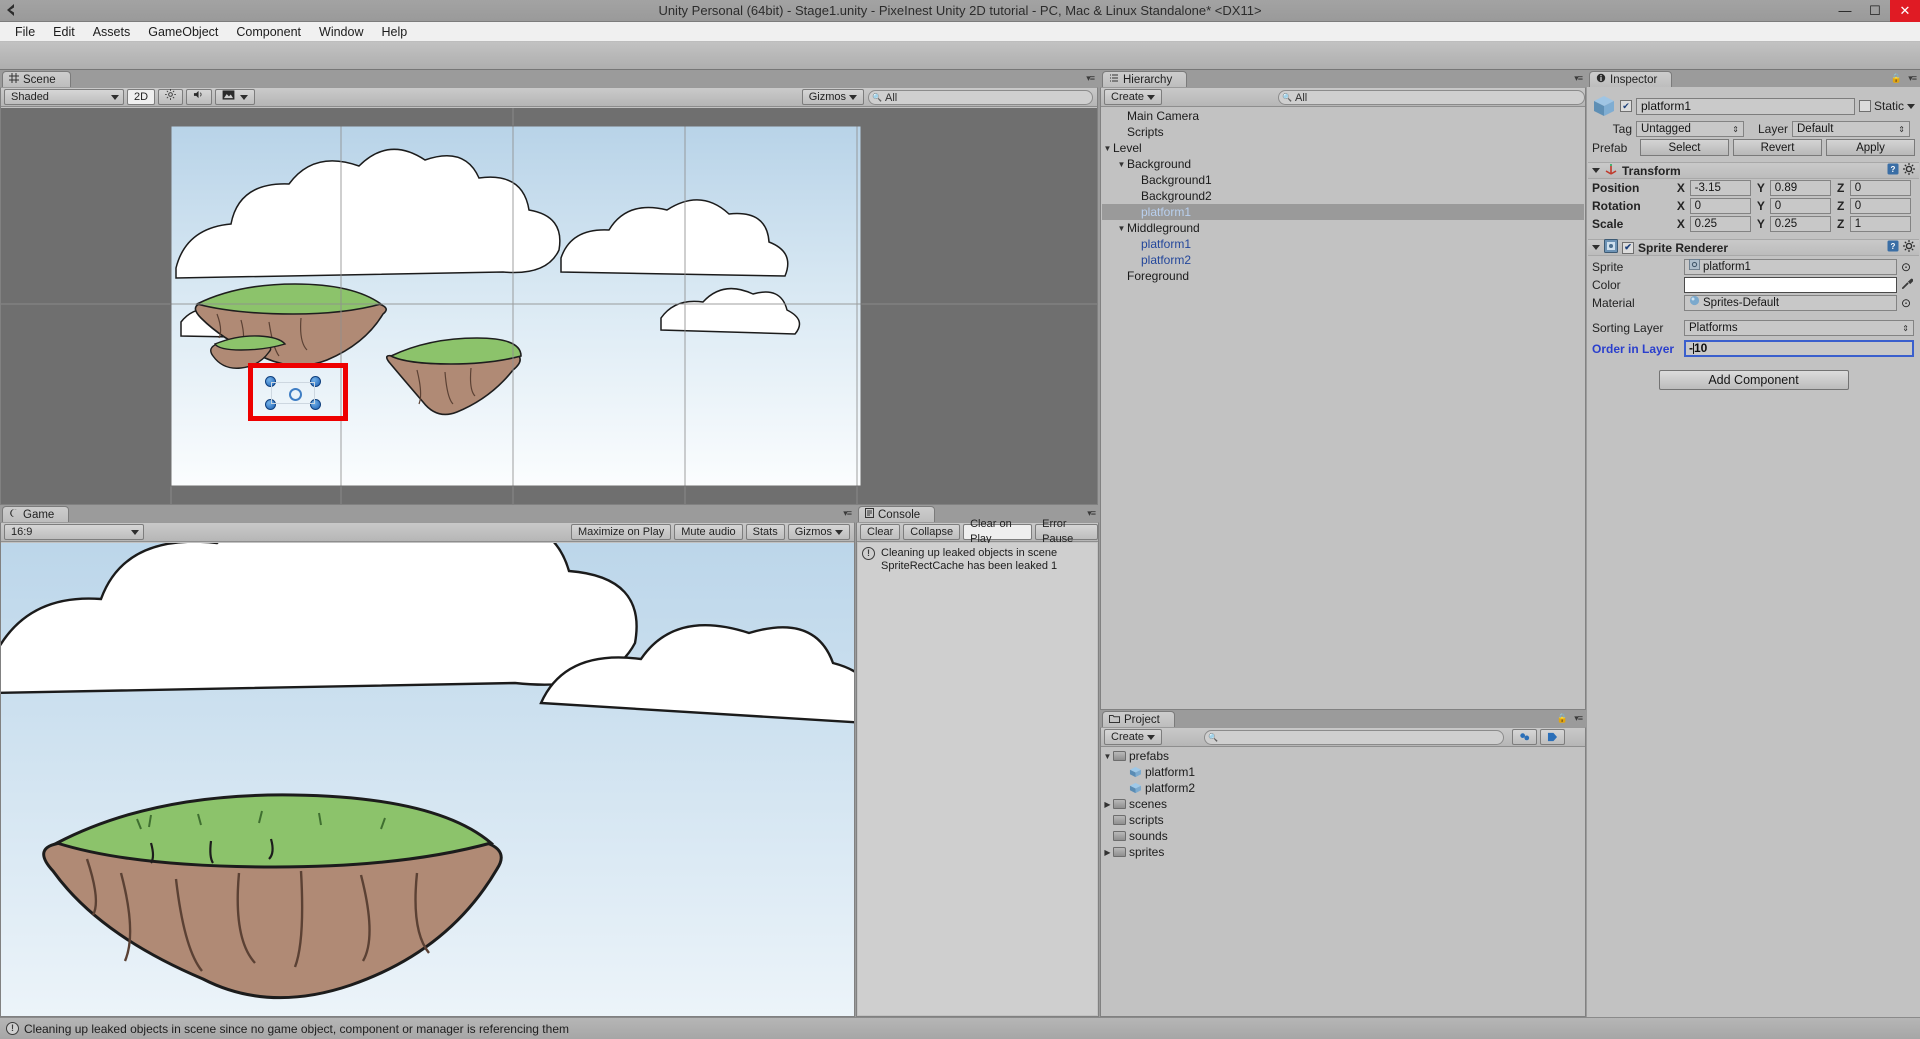 The width and height of the screenshot is (1920, 1039). Describe the element at coordinates (1799, 328) in the screenshot. I see `sorting-layer-dropdown: Platforms ⇕` at that location.